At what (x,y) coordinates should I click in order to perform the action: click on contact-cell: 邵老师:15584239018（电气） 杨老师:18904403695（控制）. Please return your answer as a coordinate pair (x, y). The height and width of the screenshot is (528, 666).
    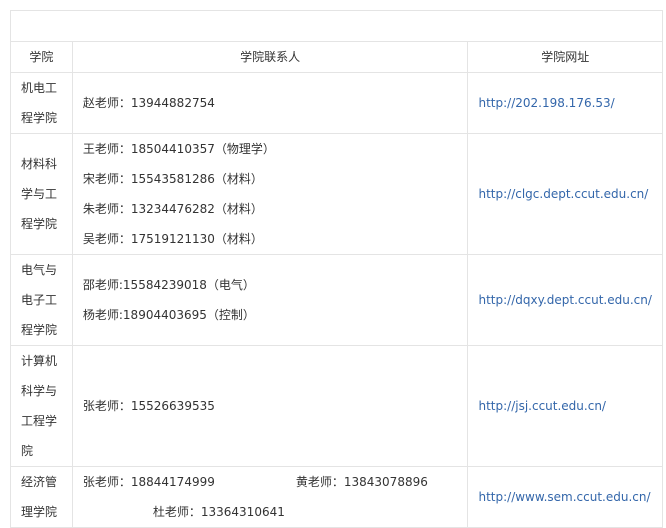
    Looking at the image, I should click on (270, 300).